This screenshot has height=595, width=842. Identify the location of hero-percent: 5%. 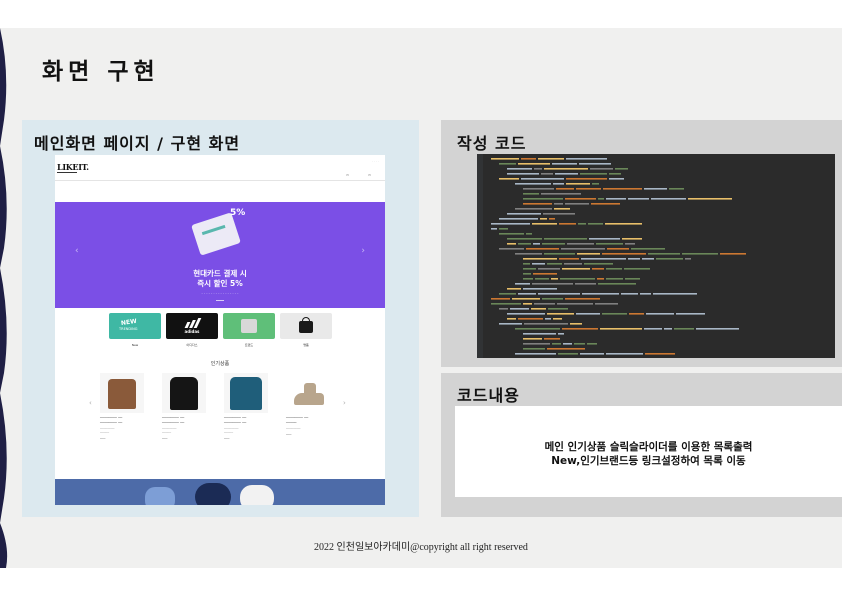
(238, 213).